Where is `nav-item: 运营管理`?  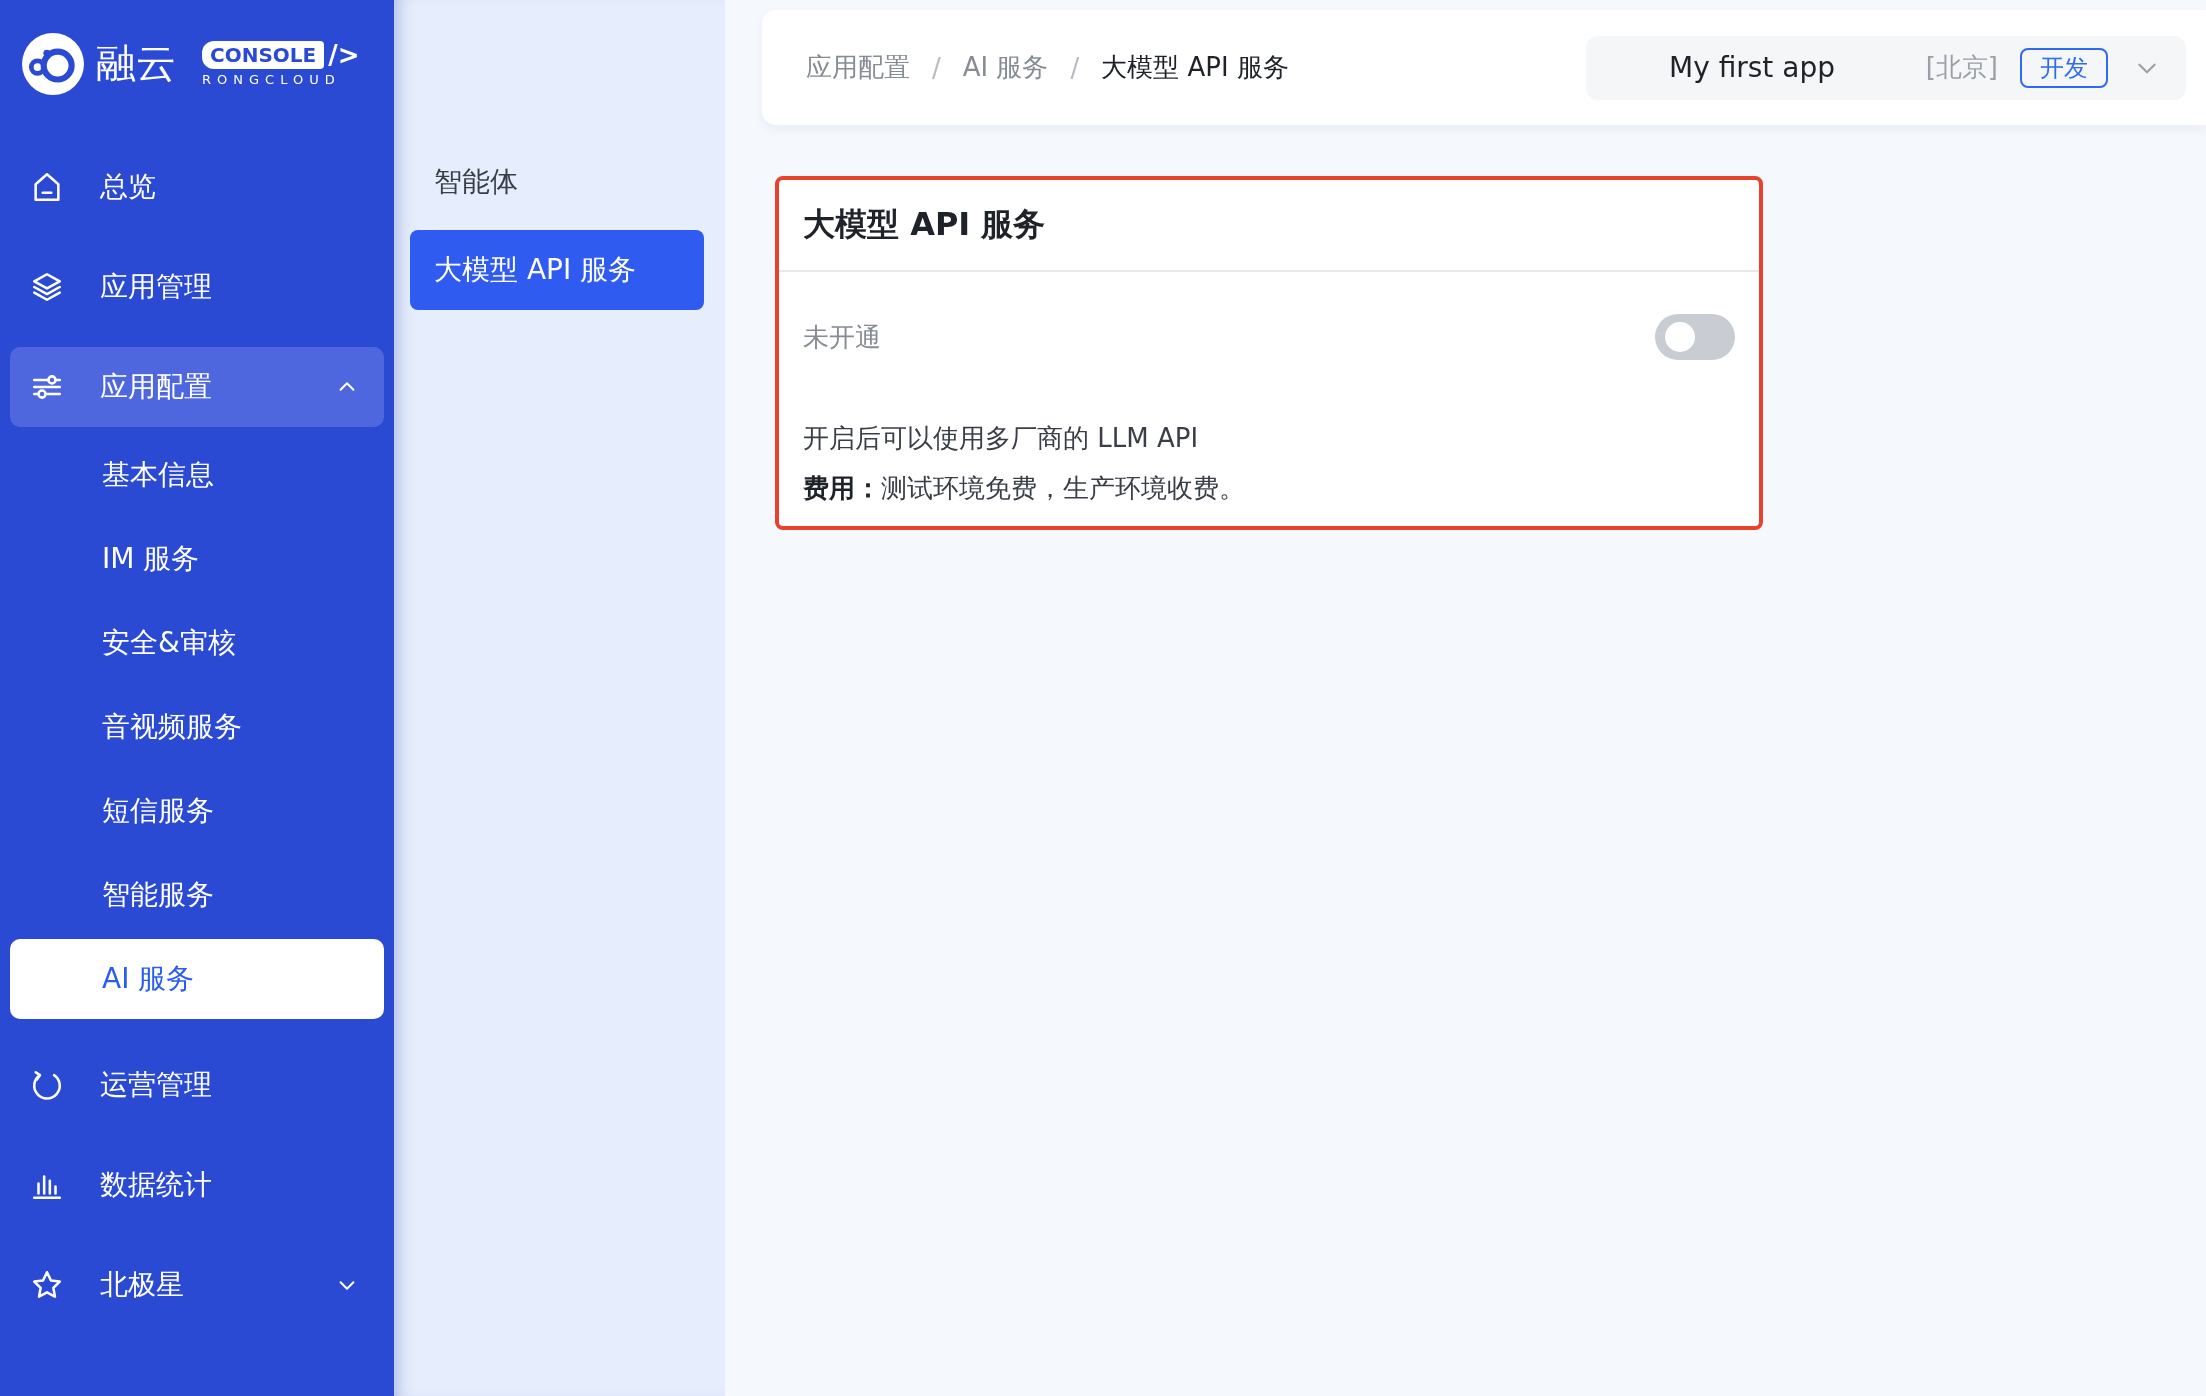 nav-item: 运营管理 is located at coordinates (197, 1085).